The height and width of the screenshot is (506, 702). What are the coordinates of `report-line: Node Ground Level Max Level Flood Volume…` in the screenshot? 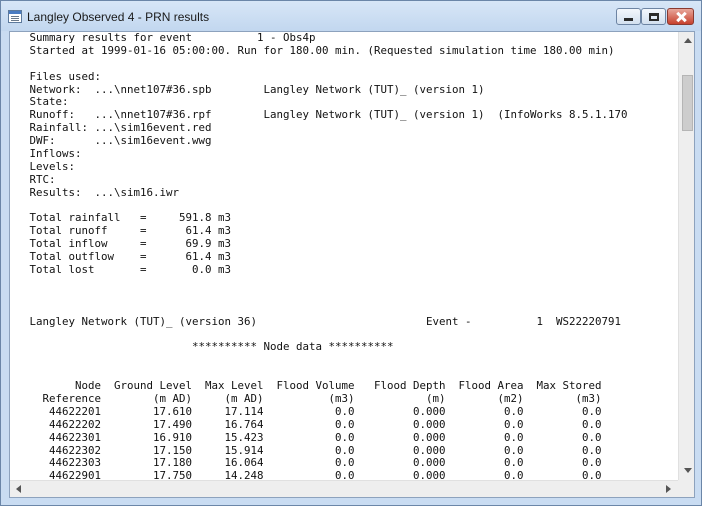 It's located at (312, 386).